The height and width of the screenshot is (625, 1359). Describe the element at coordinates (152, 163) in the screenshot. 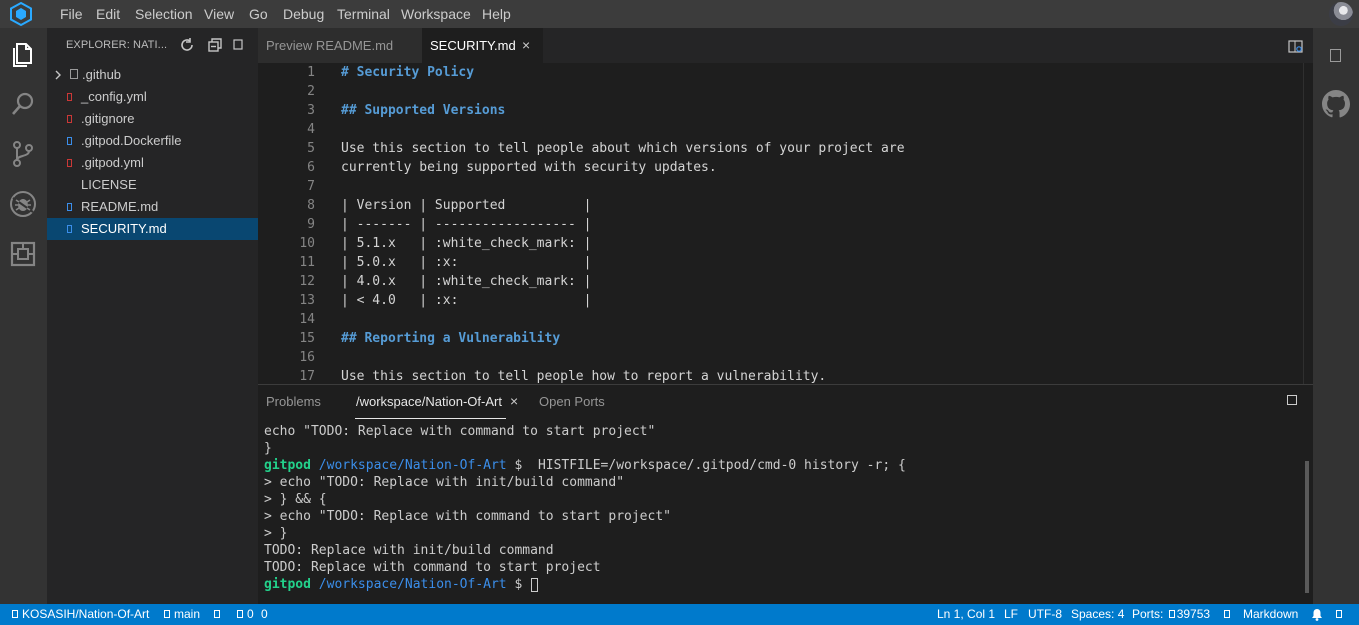

I see `tree-item-gitpod-yml: .gitpod.yml` at that location.